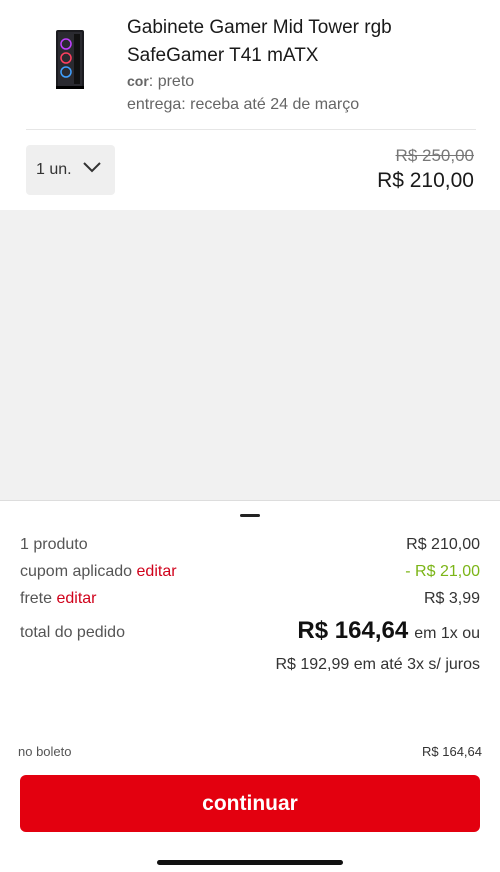 This screenshot has height=872, width=500. I want to click on installments-info: R$ 192,99 em até 3x s/ juros, so click(377, 664).